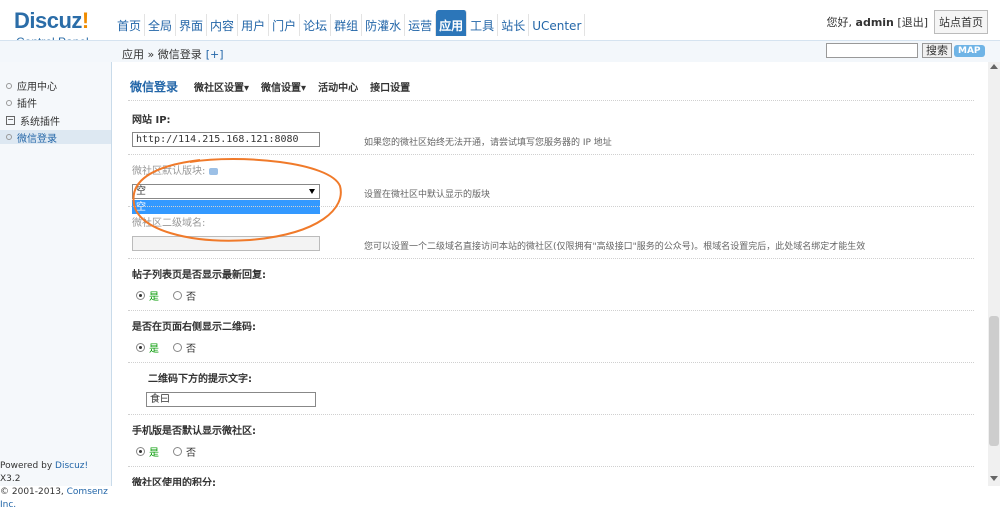 Image resolution: width=1000 pixels, height=512 pixels. What do you see at coordinates (85, 20) in the screenshot?
I see `logo-exclamation: !` at bounding box center [85, 20].